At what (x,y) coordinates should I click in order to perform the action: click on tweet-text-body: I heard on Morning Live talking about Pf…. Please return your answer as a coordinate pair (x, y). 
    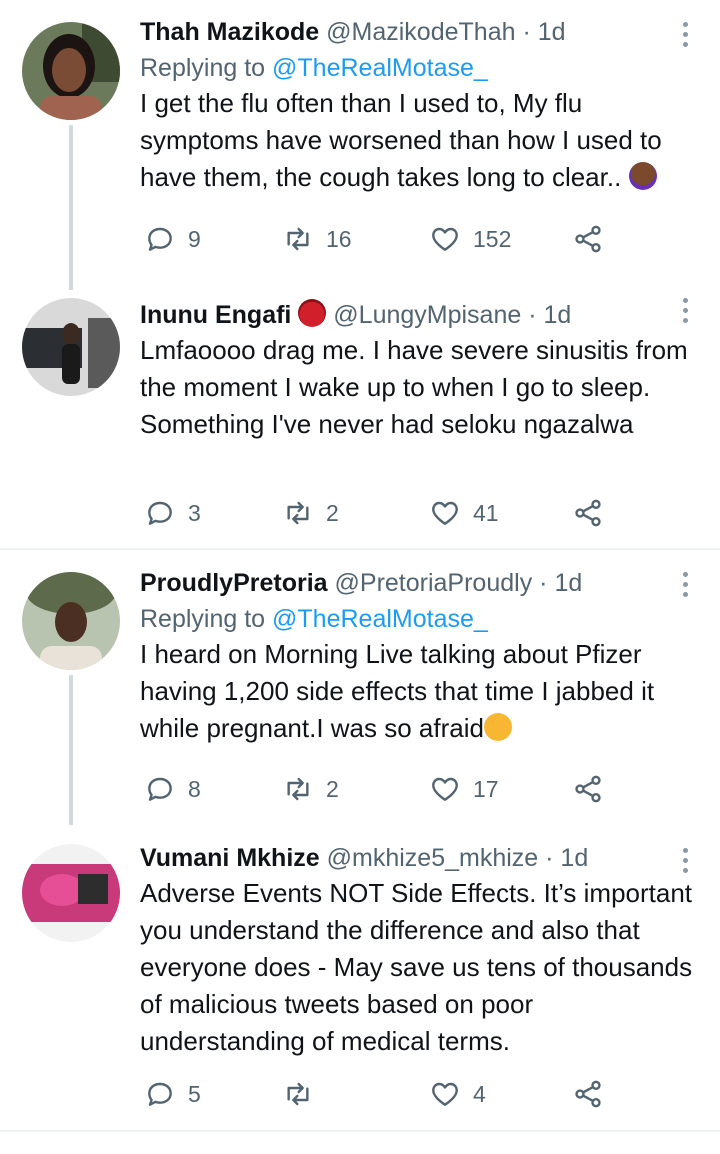
    Looking at the image, I should click on (397, 691).